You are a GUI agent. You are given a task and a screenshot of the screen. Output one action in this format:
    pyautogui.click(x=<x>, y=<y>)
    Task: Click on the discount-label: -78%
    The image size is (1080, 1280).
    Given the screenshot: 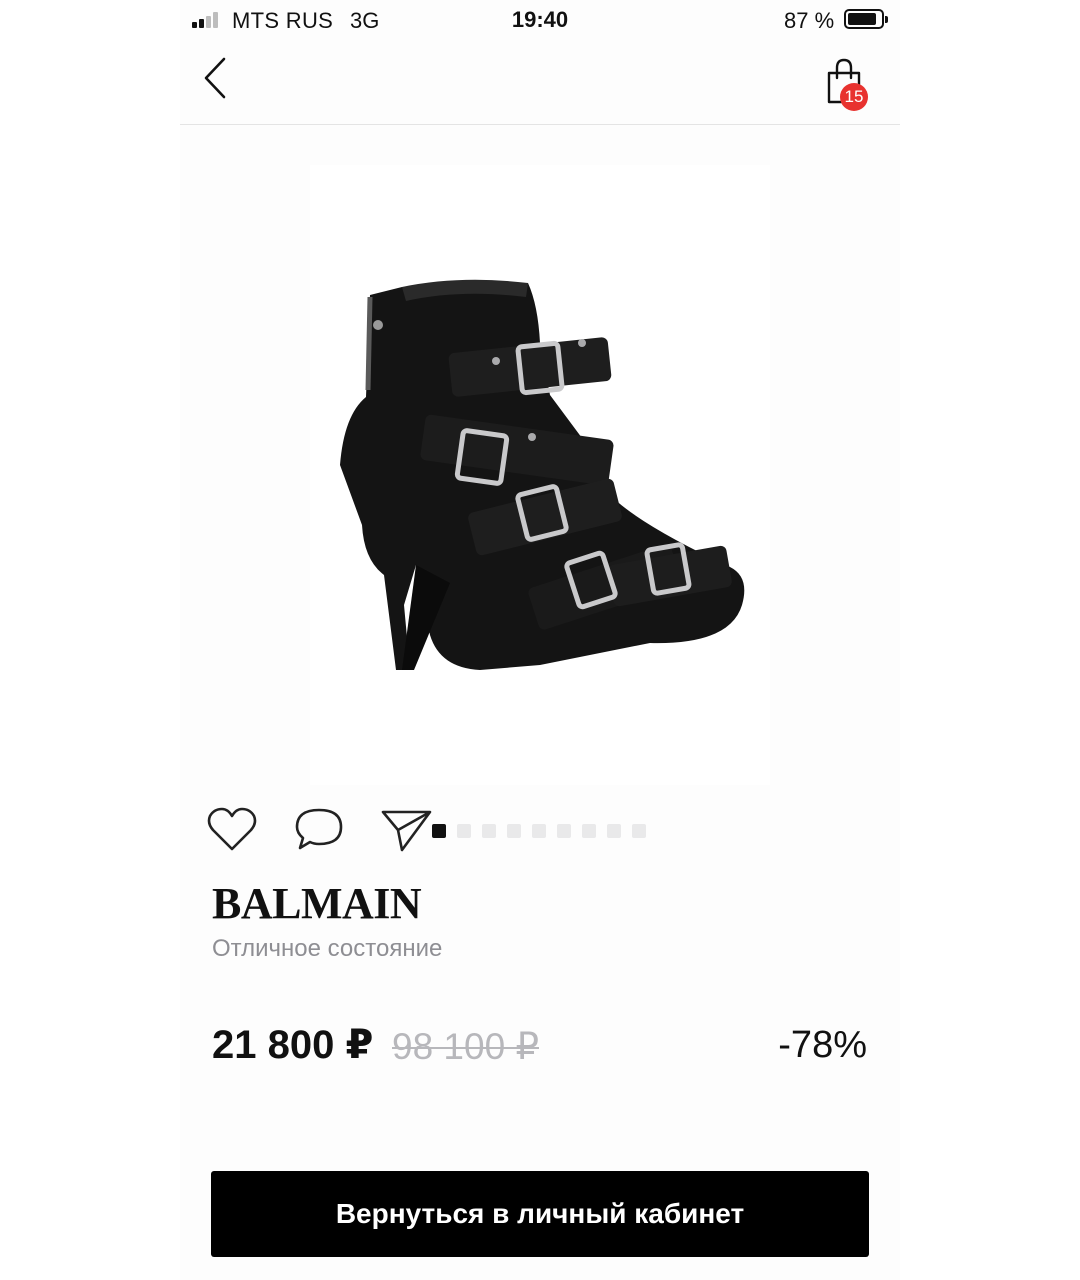 What is the action you would take?
    pyautogui.click(x=822, y=1045)
    